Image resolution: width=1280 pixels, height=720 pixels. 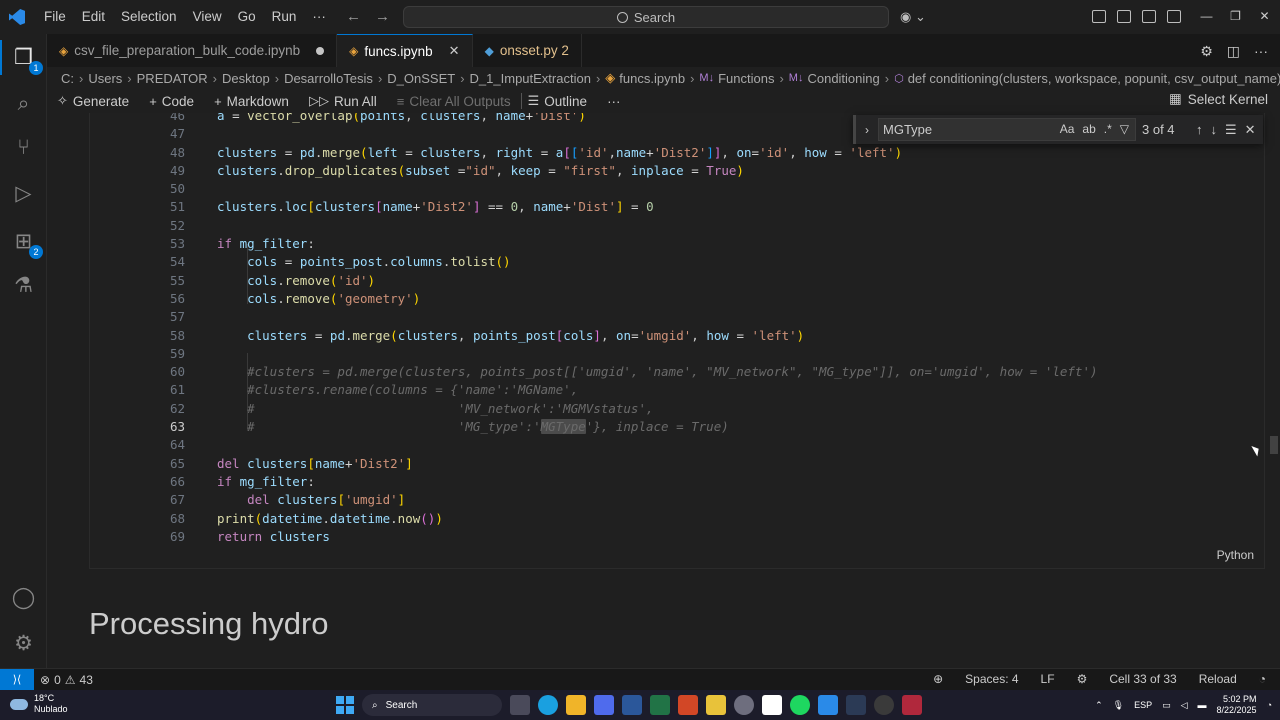 I want to click on menu-view: View, so click(x=207, y=17).